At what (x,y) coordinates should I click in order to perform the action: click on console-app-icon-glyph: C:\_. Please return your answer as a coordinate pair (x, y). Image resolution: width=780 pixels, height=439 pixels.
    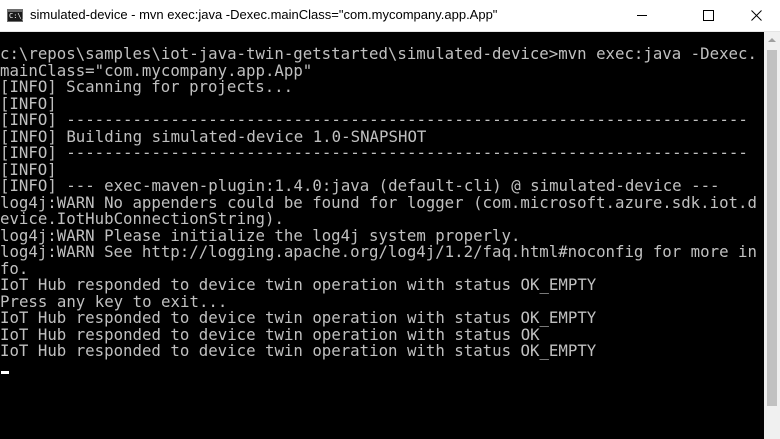
    Looking at the image, I should click on (17, 16).